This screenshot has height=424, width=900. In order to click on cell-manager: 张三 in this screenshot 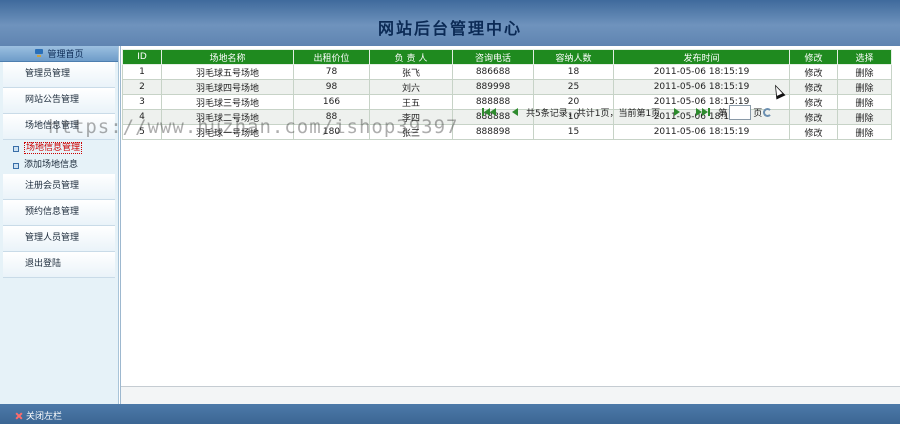, I will do `click(411, 132)`.